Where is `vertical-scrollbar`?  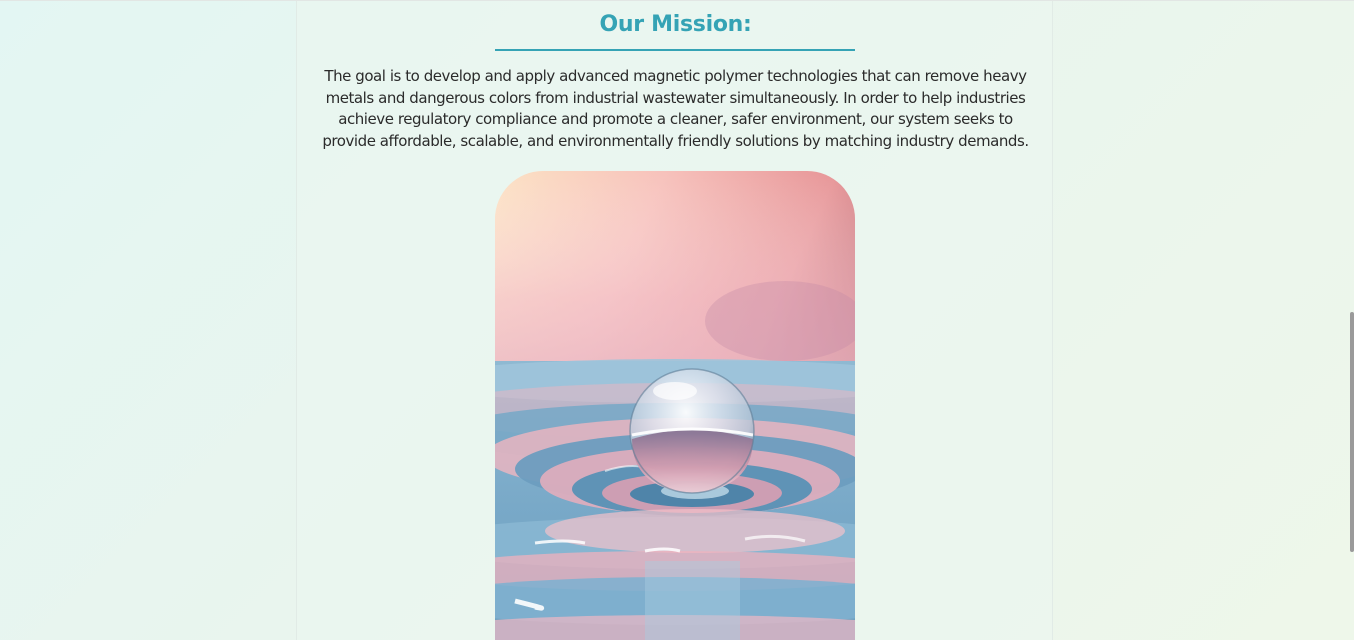 vertical-scrollbar is located at coordinates (1352, 432).